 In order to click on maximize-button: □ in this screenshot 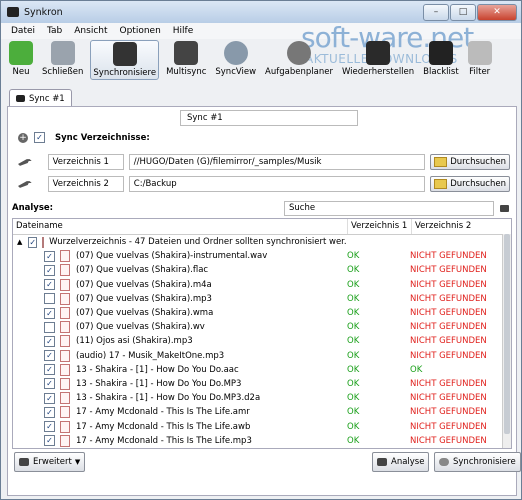, I will do `click(463, 12)`.